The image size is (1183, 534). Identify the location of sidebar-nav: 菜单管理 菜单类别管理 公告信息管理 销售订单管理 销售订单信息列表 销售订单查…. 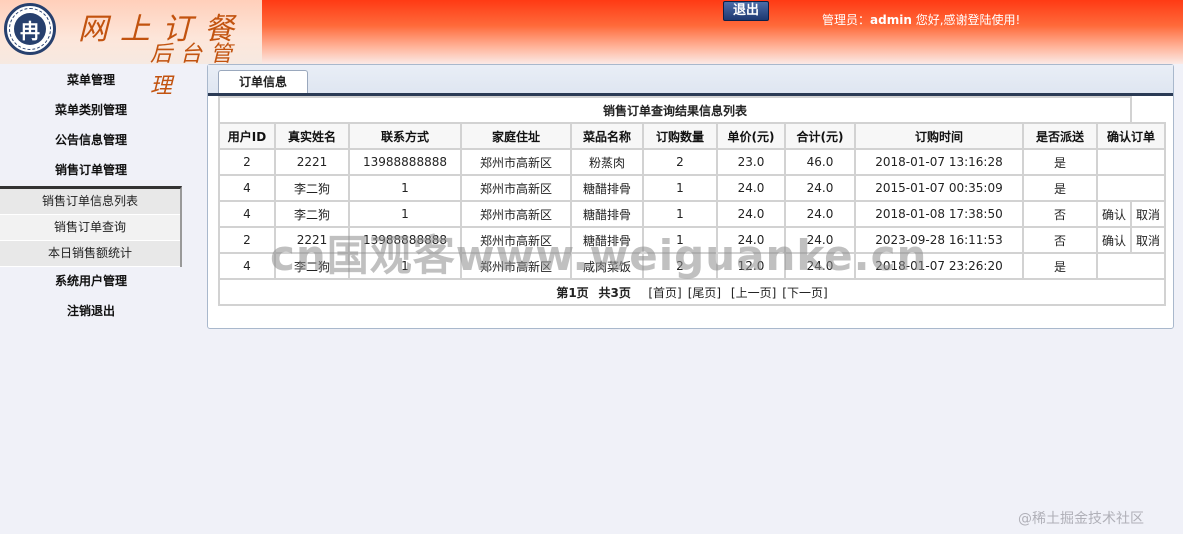
(91, 196).